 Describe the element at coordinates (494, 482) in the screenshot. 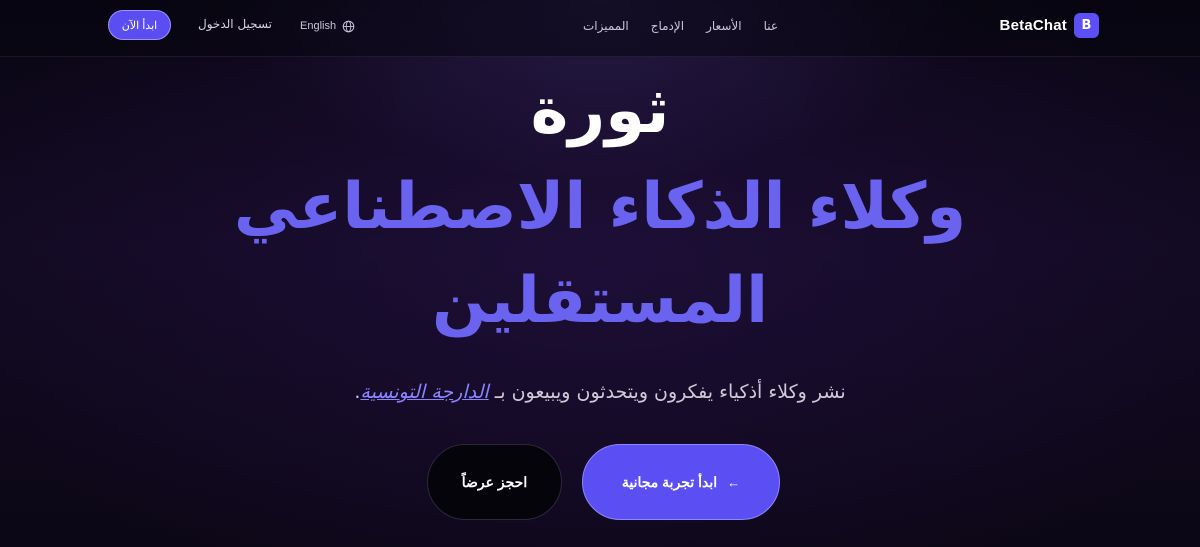

I see `book-demo-button: احجز عرضاً` at that location.